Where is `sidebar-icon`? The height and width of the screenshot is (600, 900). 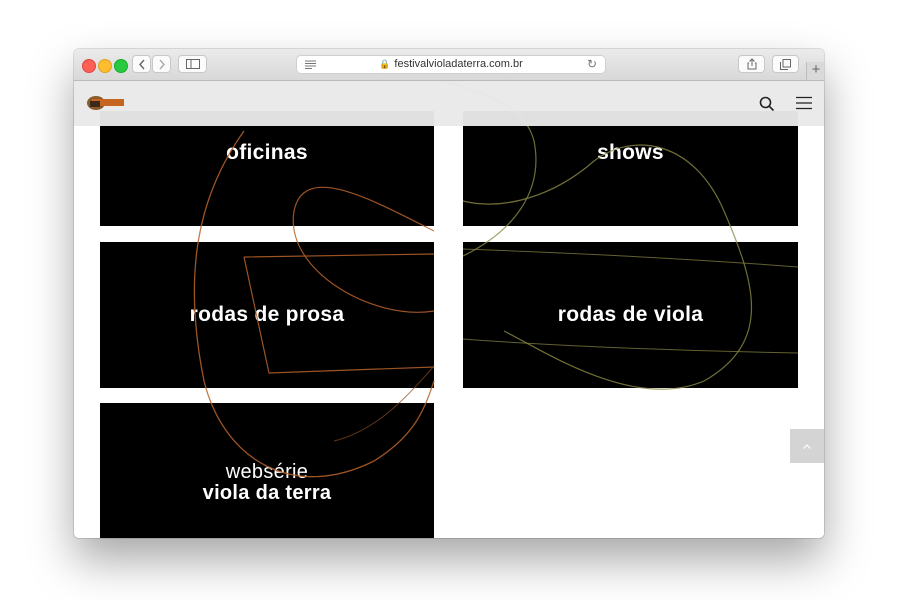 sidebar-icon is located at coordinates (192, 64).